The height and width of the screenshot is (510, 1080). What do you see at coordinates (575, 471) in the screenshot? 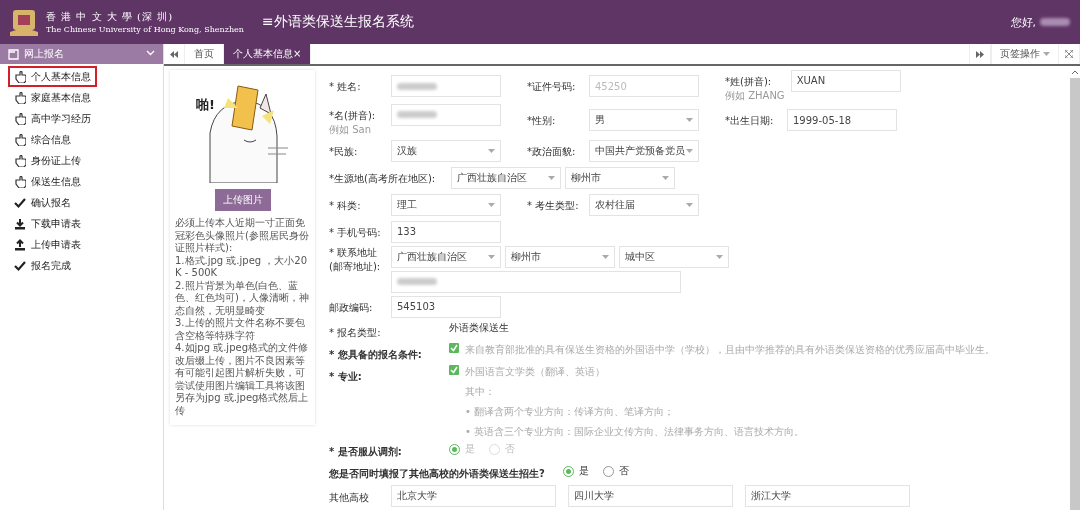
I see `radio-option: 是` at bounding box center [575, 471].